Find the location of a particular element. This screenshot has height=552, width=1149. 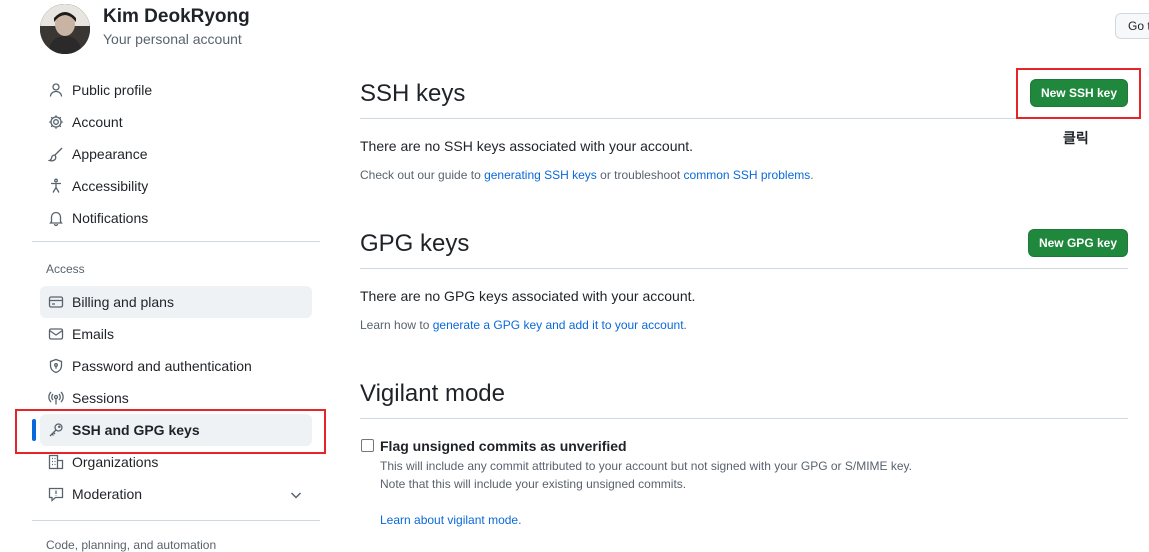

sidebar-item-label: Appearance is located at coordinates (110, 154).